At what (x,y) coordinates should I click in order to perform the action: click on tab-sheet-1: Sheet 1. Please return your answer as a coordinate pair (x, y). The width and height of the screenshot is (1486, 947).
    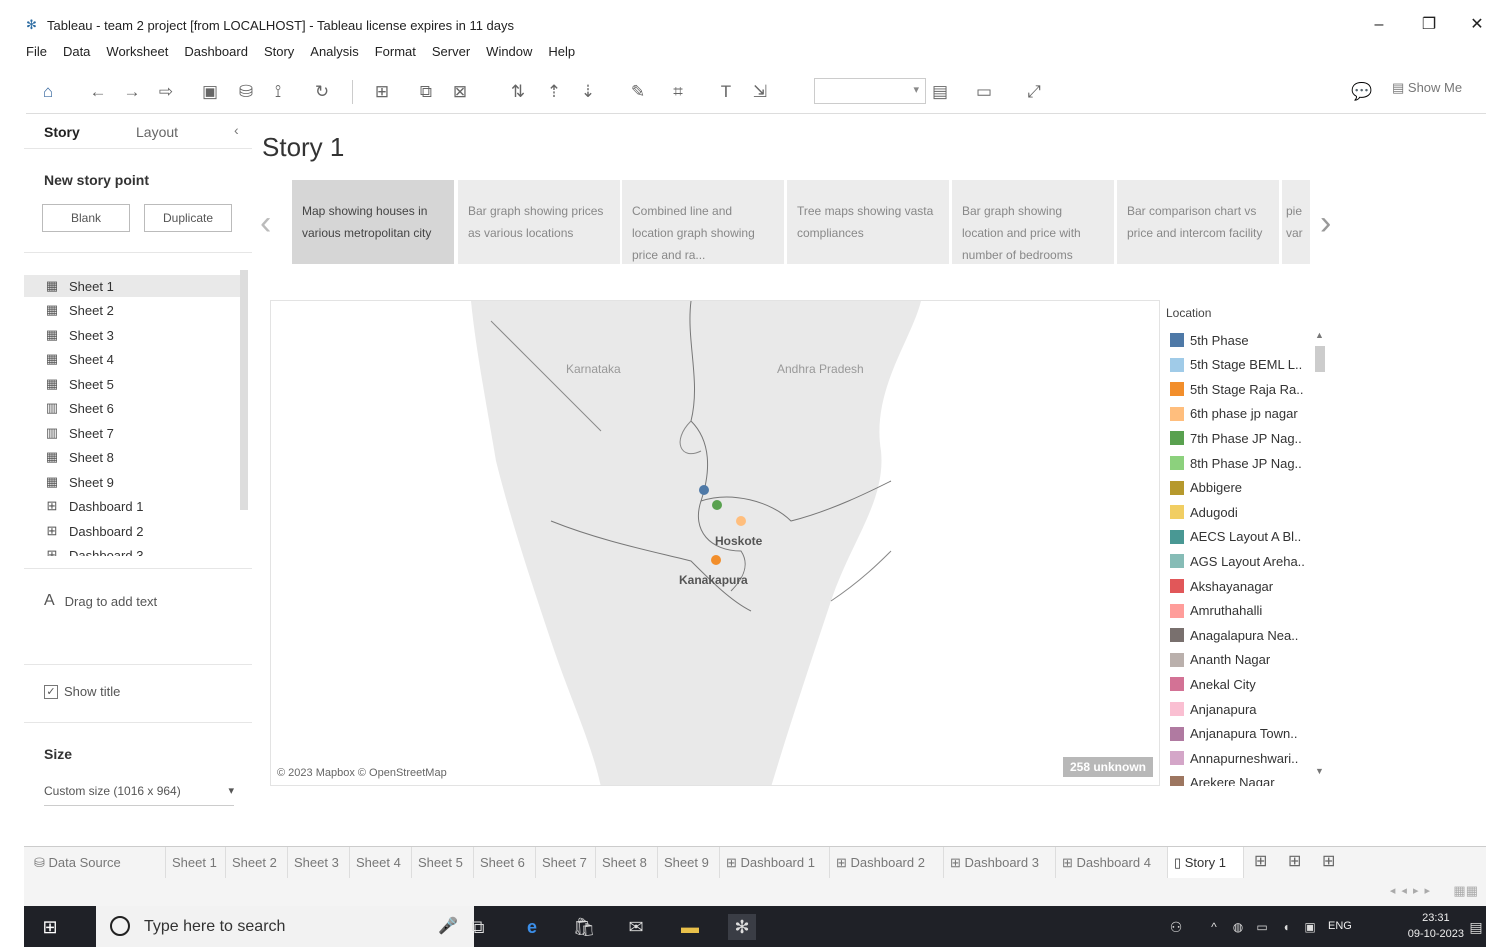
    Looking at the image, I should click on (196, 863).